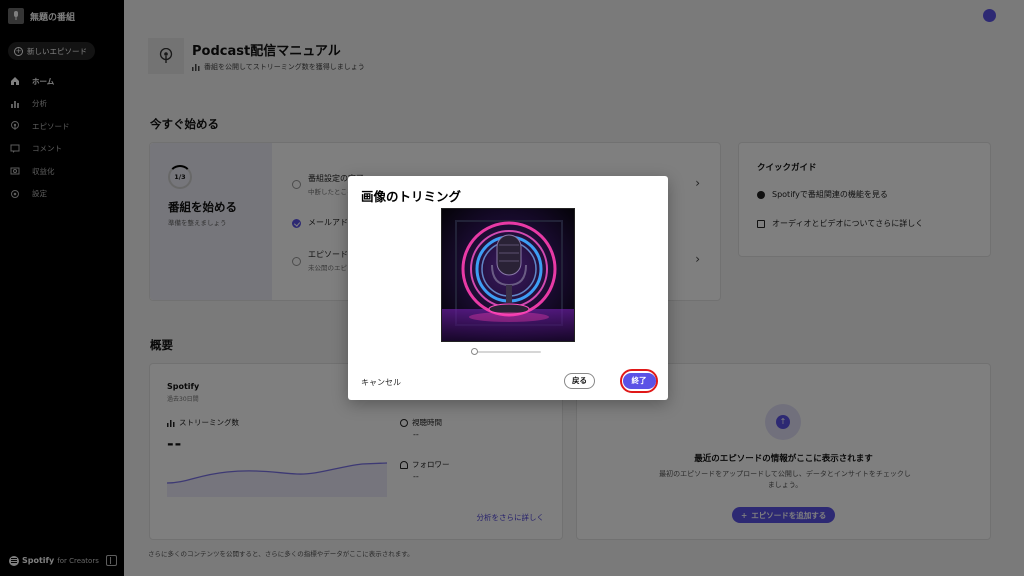  What do you see at coordinates (474, 351) in the screenshot?
I see `zoom-slider-handle` at bounding box center [474, 351].